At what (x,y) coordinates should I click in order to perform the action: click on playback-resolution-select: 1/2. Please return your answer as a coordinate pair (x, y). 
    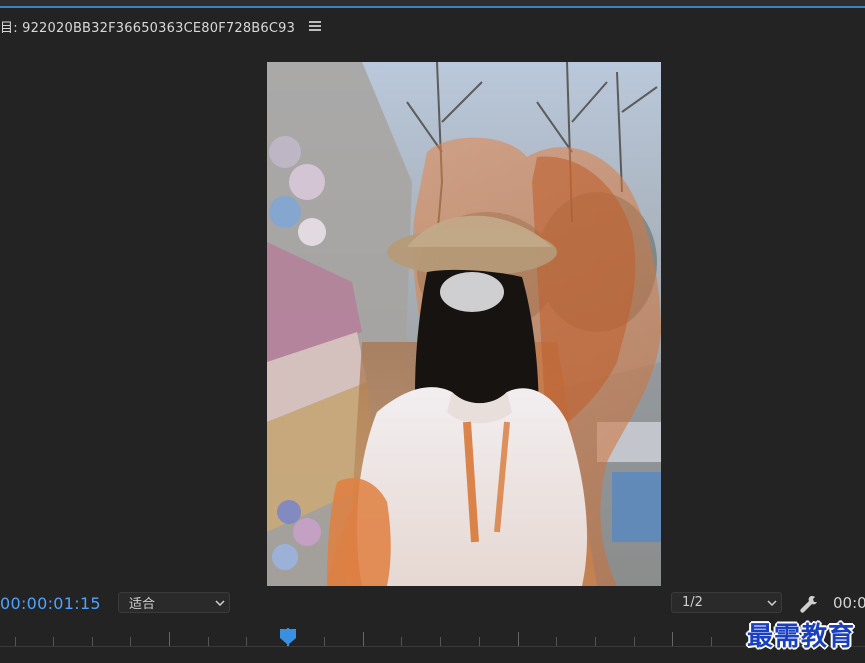
    Looking at the image, I should click on (726, 602).